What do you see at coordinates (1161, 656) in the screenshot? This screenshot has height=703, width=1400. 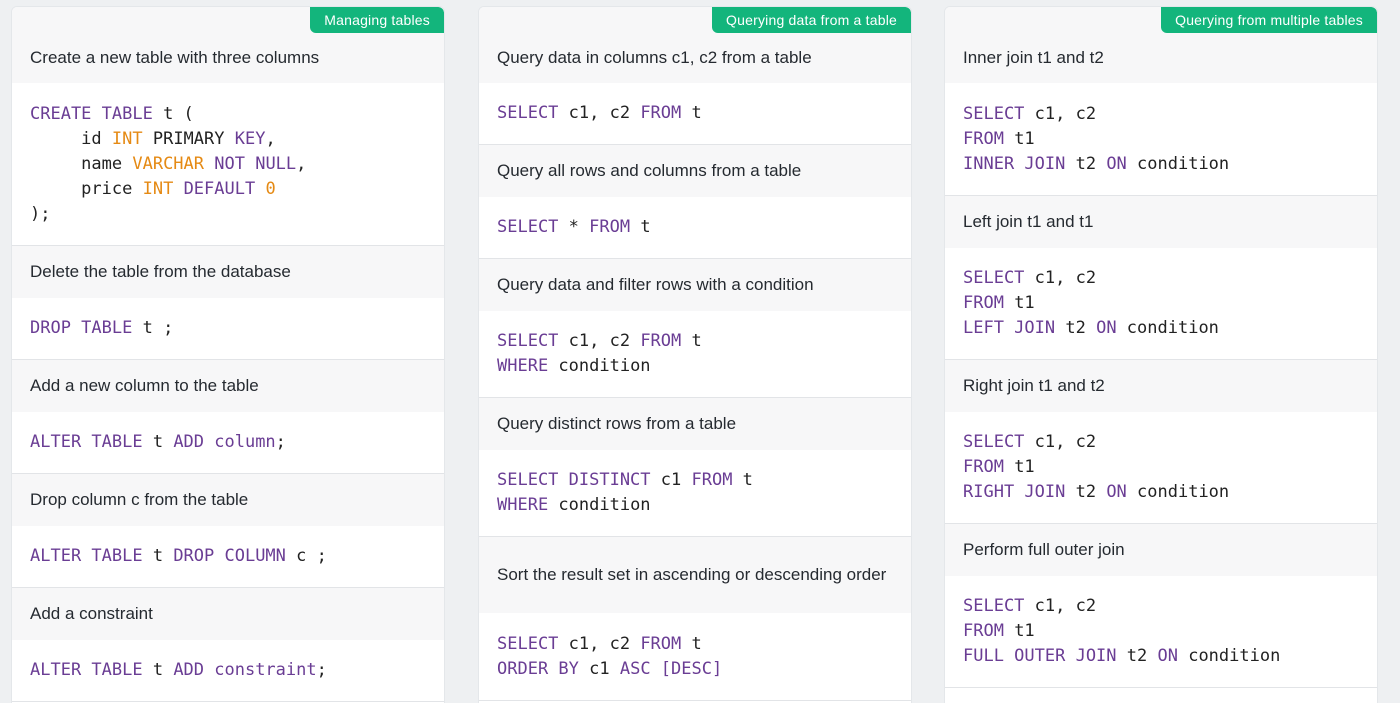 I see `code-line: FULL OUTER JOIN t2 ON condition` at bounding box center [1161, 656].